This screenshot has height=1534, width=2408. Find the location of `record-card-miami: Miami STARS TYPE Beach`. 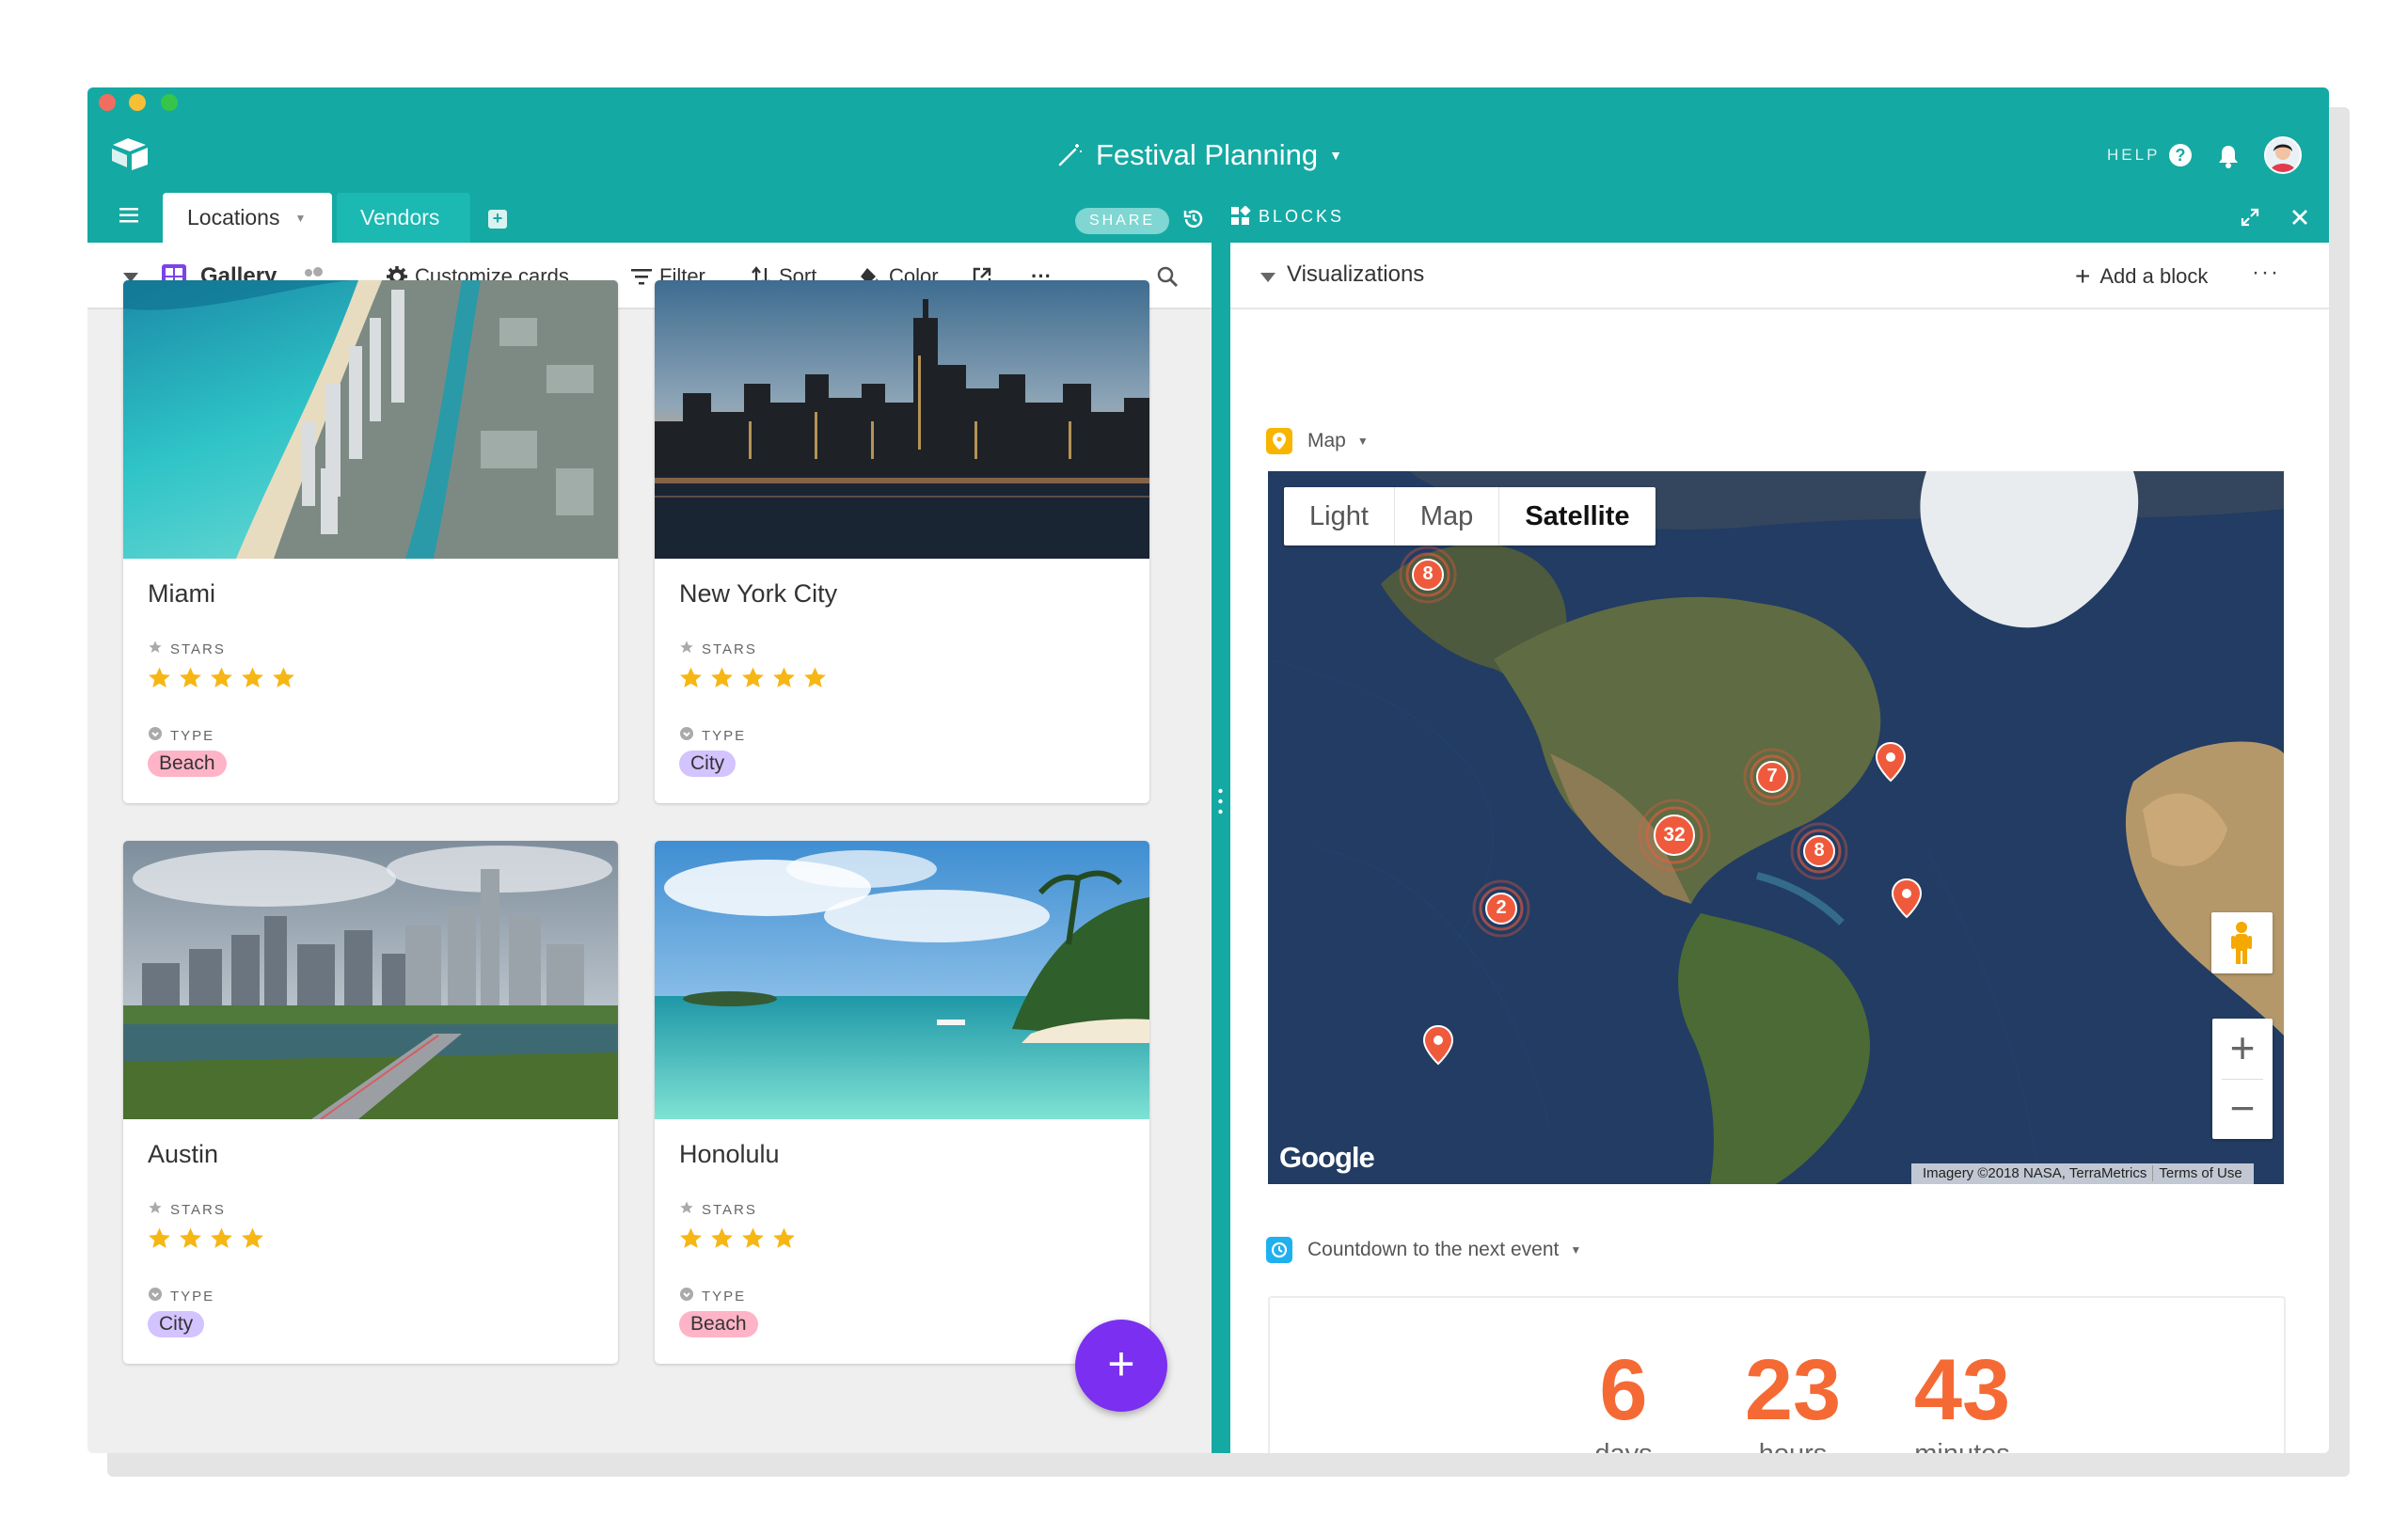

record-card-miami: Miami STARS TYPE Beach is located at coordinates (371, 542).